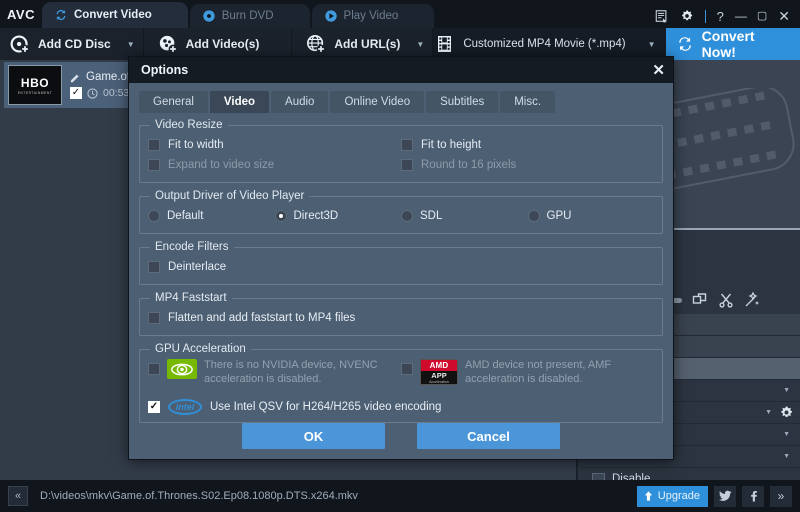 This screenshot has height=512, width=800. Describe the element at coordinates (762, 16) in the screenshot. I see `maximize-button: ▢` at that location.